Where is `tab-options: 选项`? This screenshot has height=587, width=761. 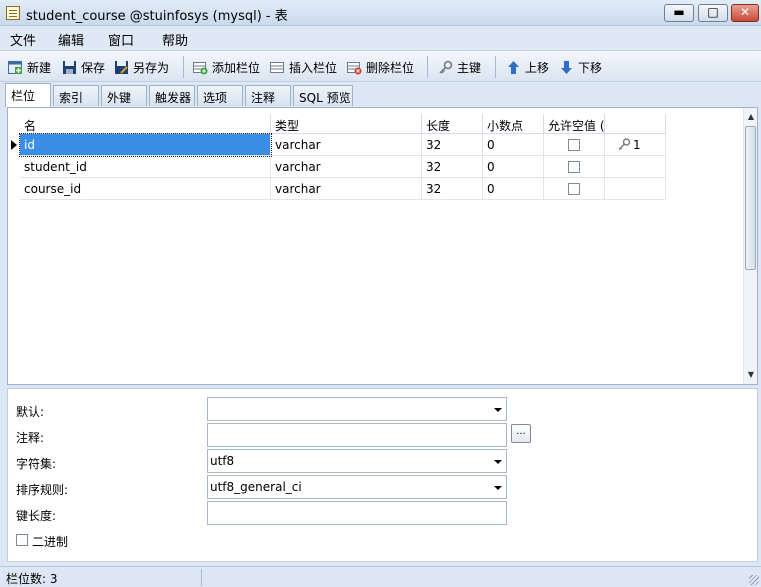 tab-options: 选项 is located at coordinates (220, 95).